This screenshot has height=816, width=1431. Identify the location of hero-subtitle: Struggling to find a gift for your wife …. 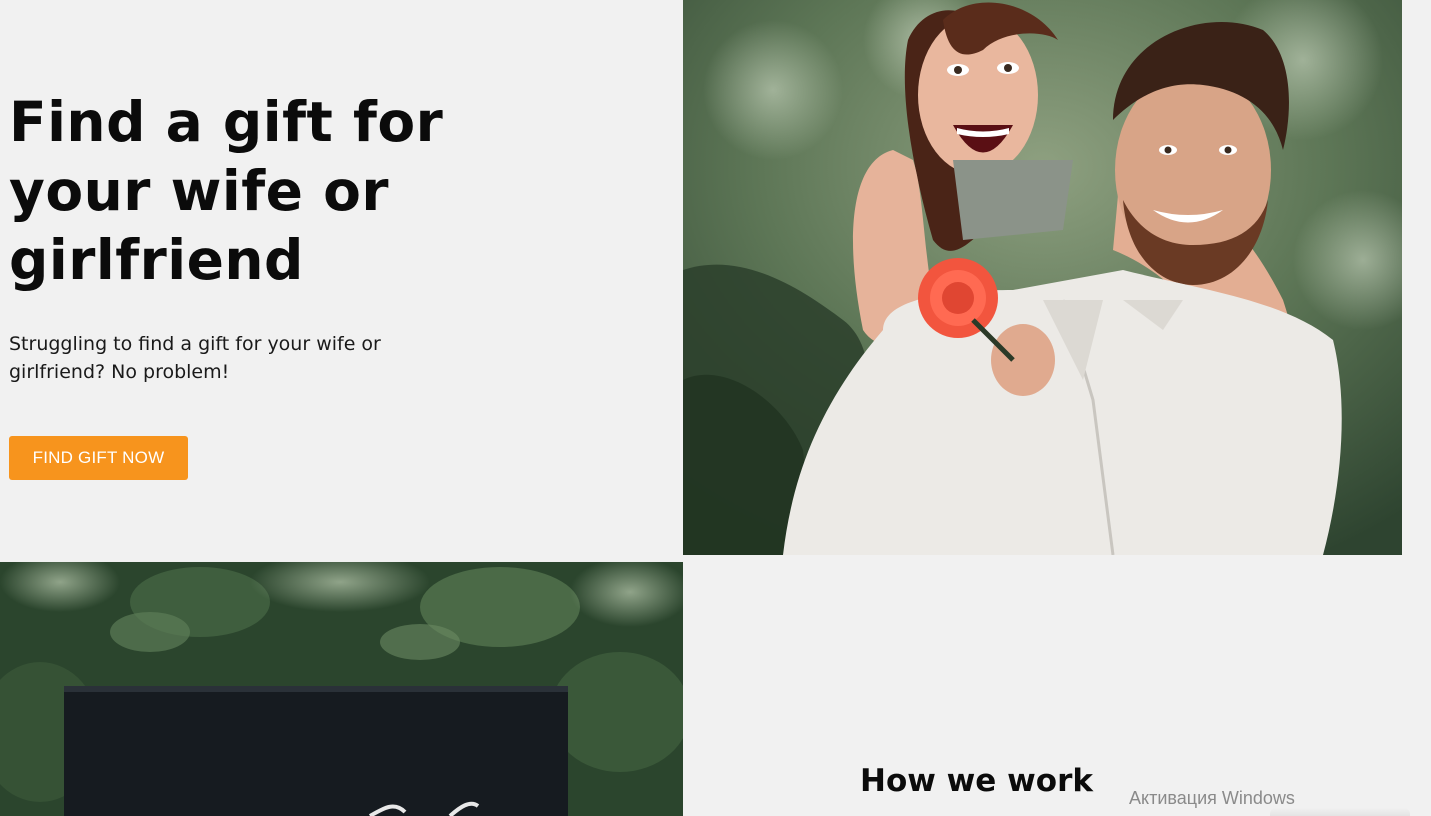
(195, 358).